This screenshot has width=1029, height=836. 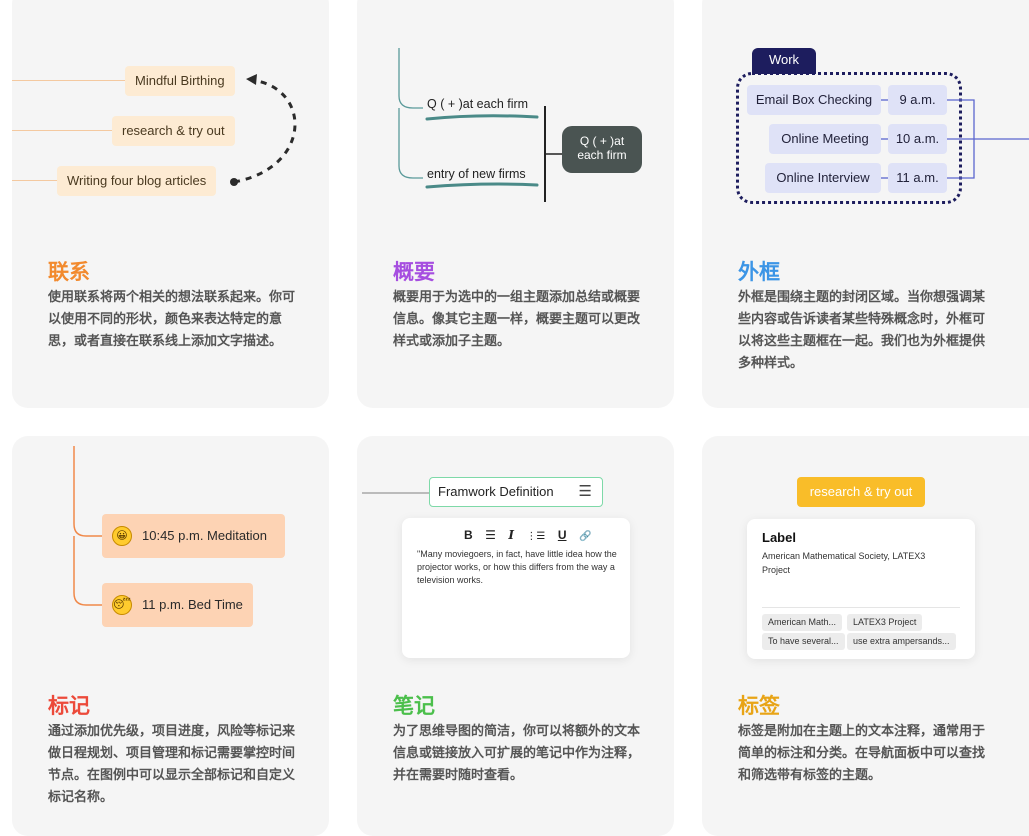 I want to click on label-panel-title: Label, so click(x=779, y=537).